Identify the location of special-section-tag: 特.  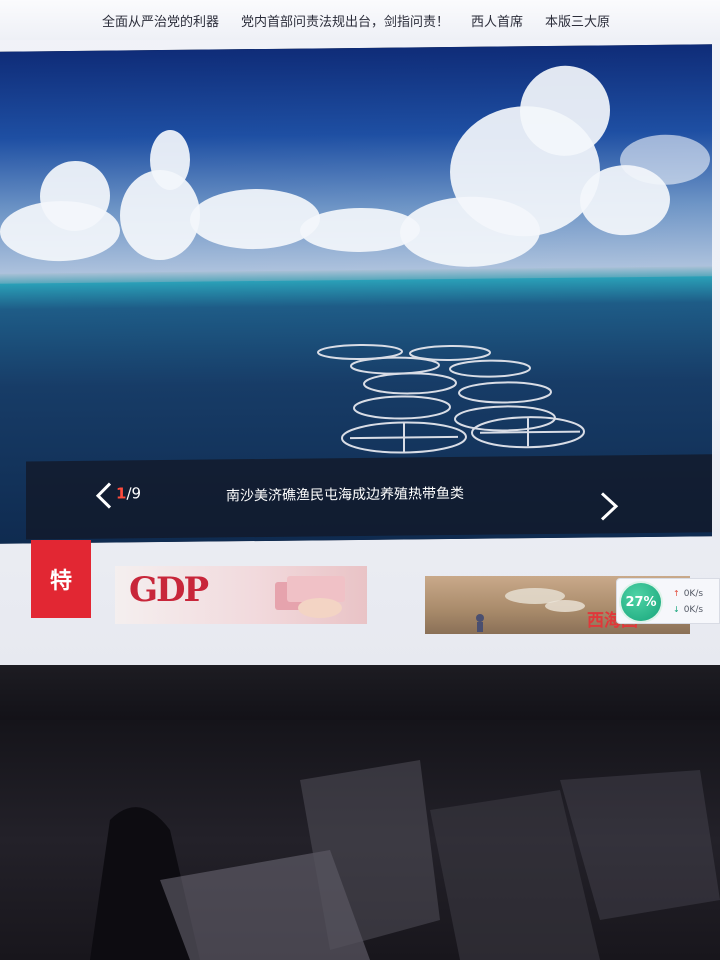
(61, 579).